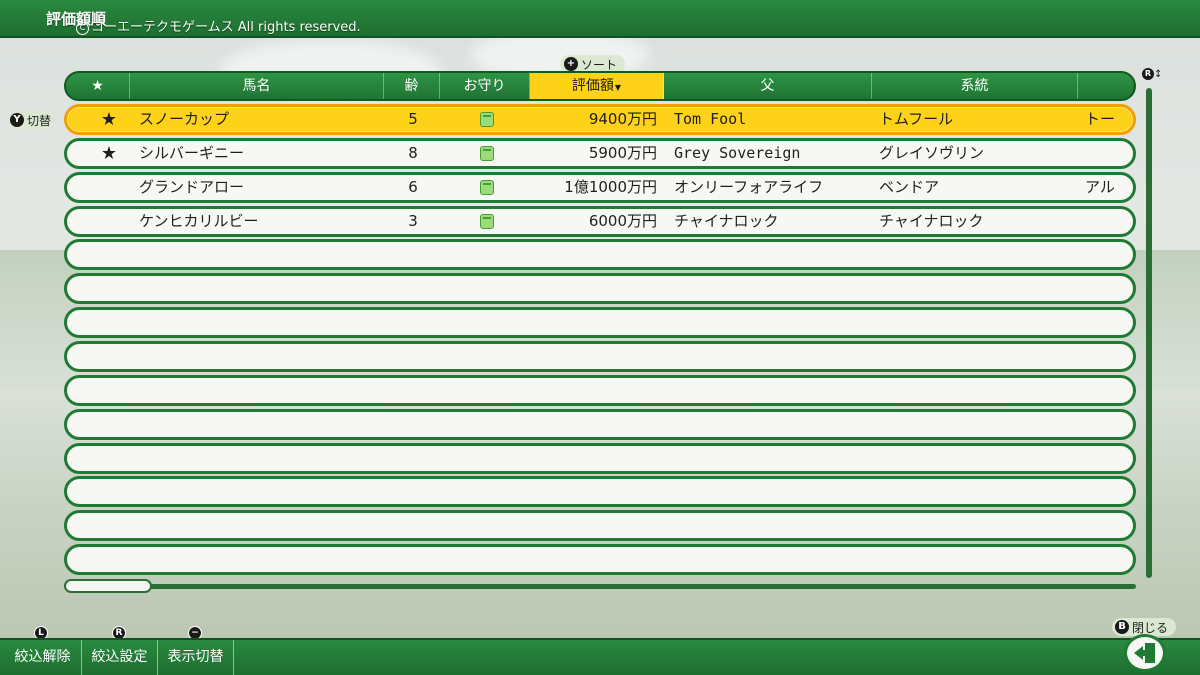 The width and height of the screenshot is (1200, 675). Describe the element at coordinates (622, 152) in the screenshot. I see `horse-value: 5900万円` at that location.